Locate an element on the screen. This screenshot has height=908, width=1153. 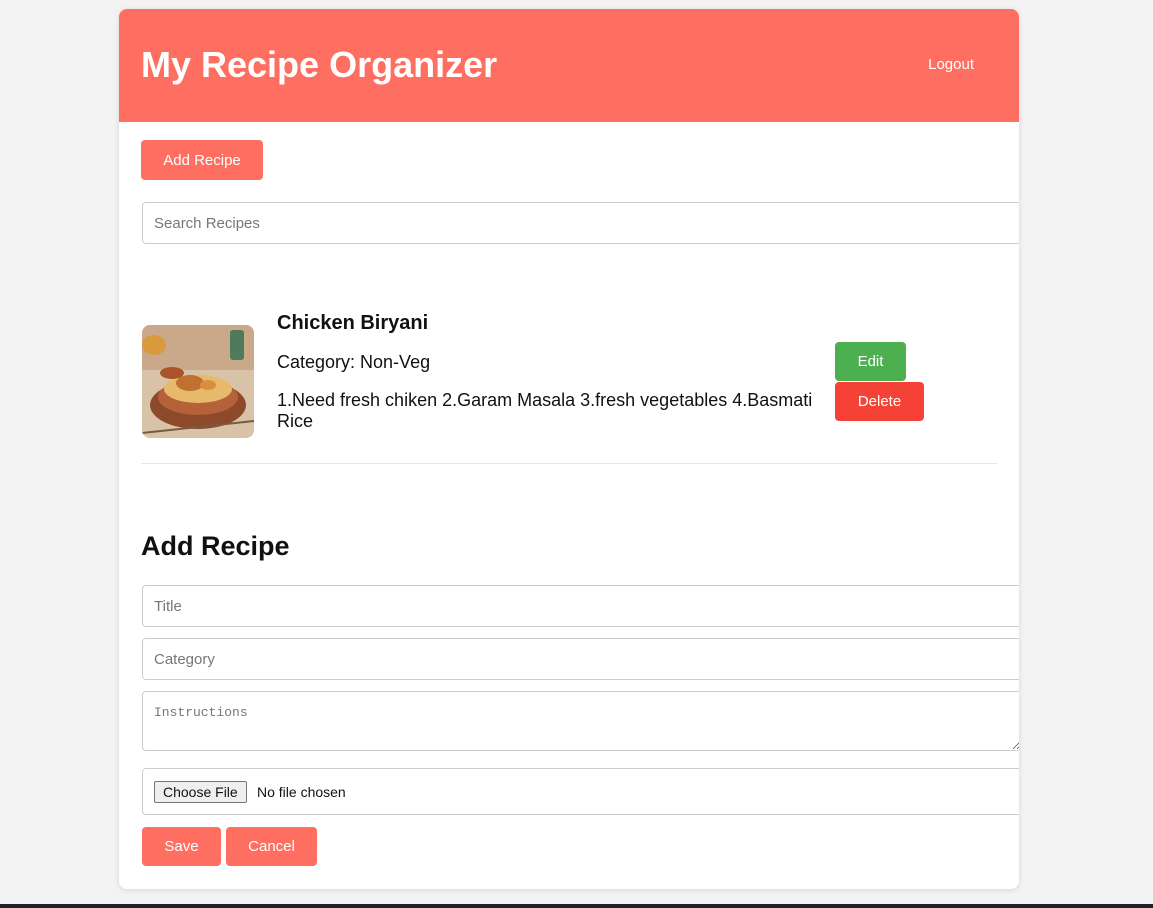
logout-button: Logout is located at coordinates (951, 65).